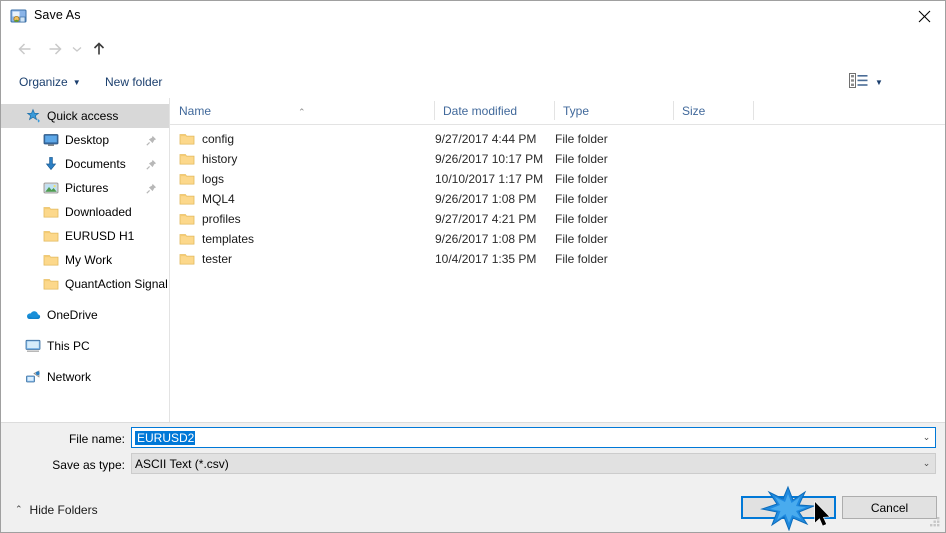 This screenshot has height=533, width=946. I want to click on sidebar-item-quick-access: Quick access, so click(85, 116).